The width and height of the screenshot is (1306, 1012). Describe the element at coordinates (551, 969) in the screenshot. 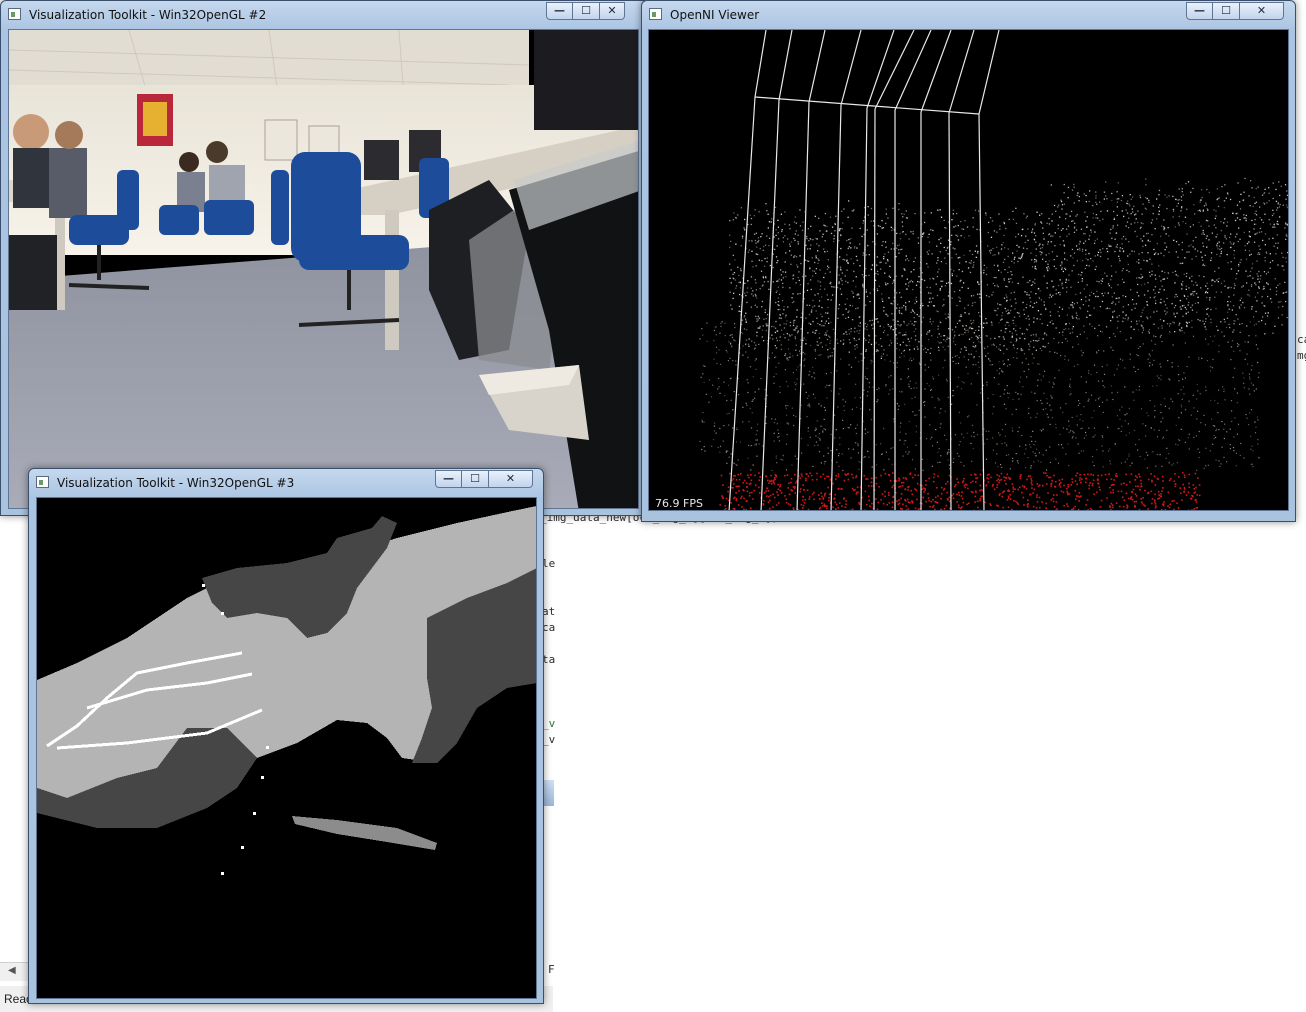

I see `code-fragment: F` at that location.